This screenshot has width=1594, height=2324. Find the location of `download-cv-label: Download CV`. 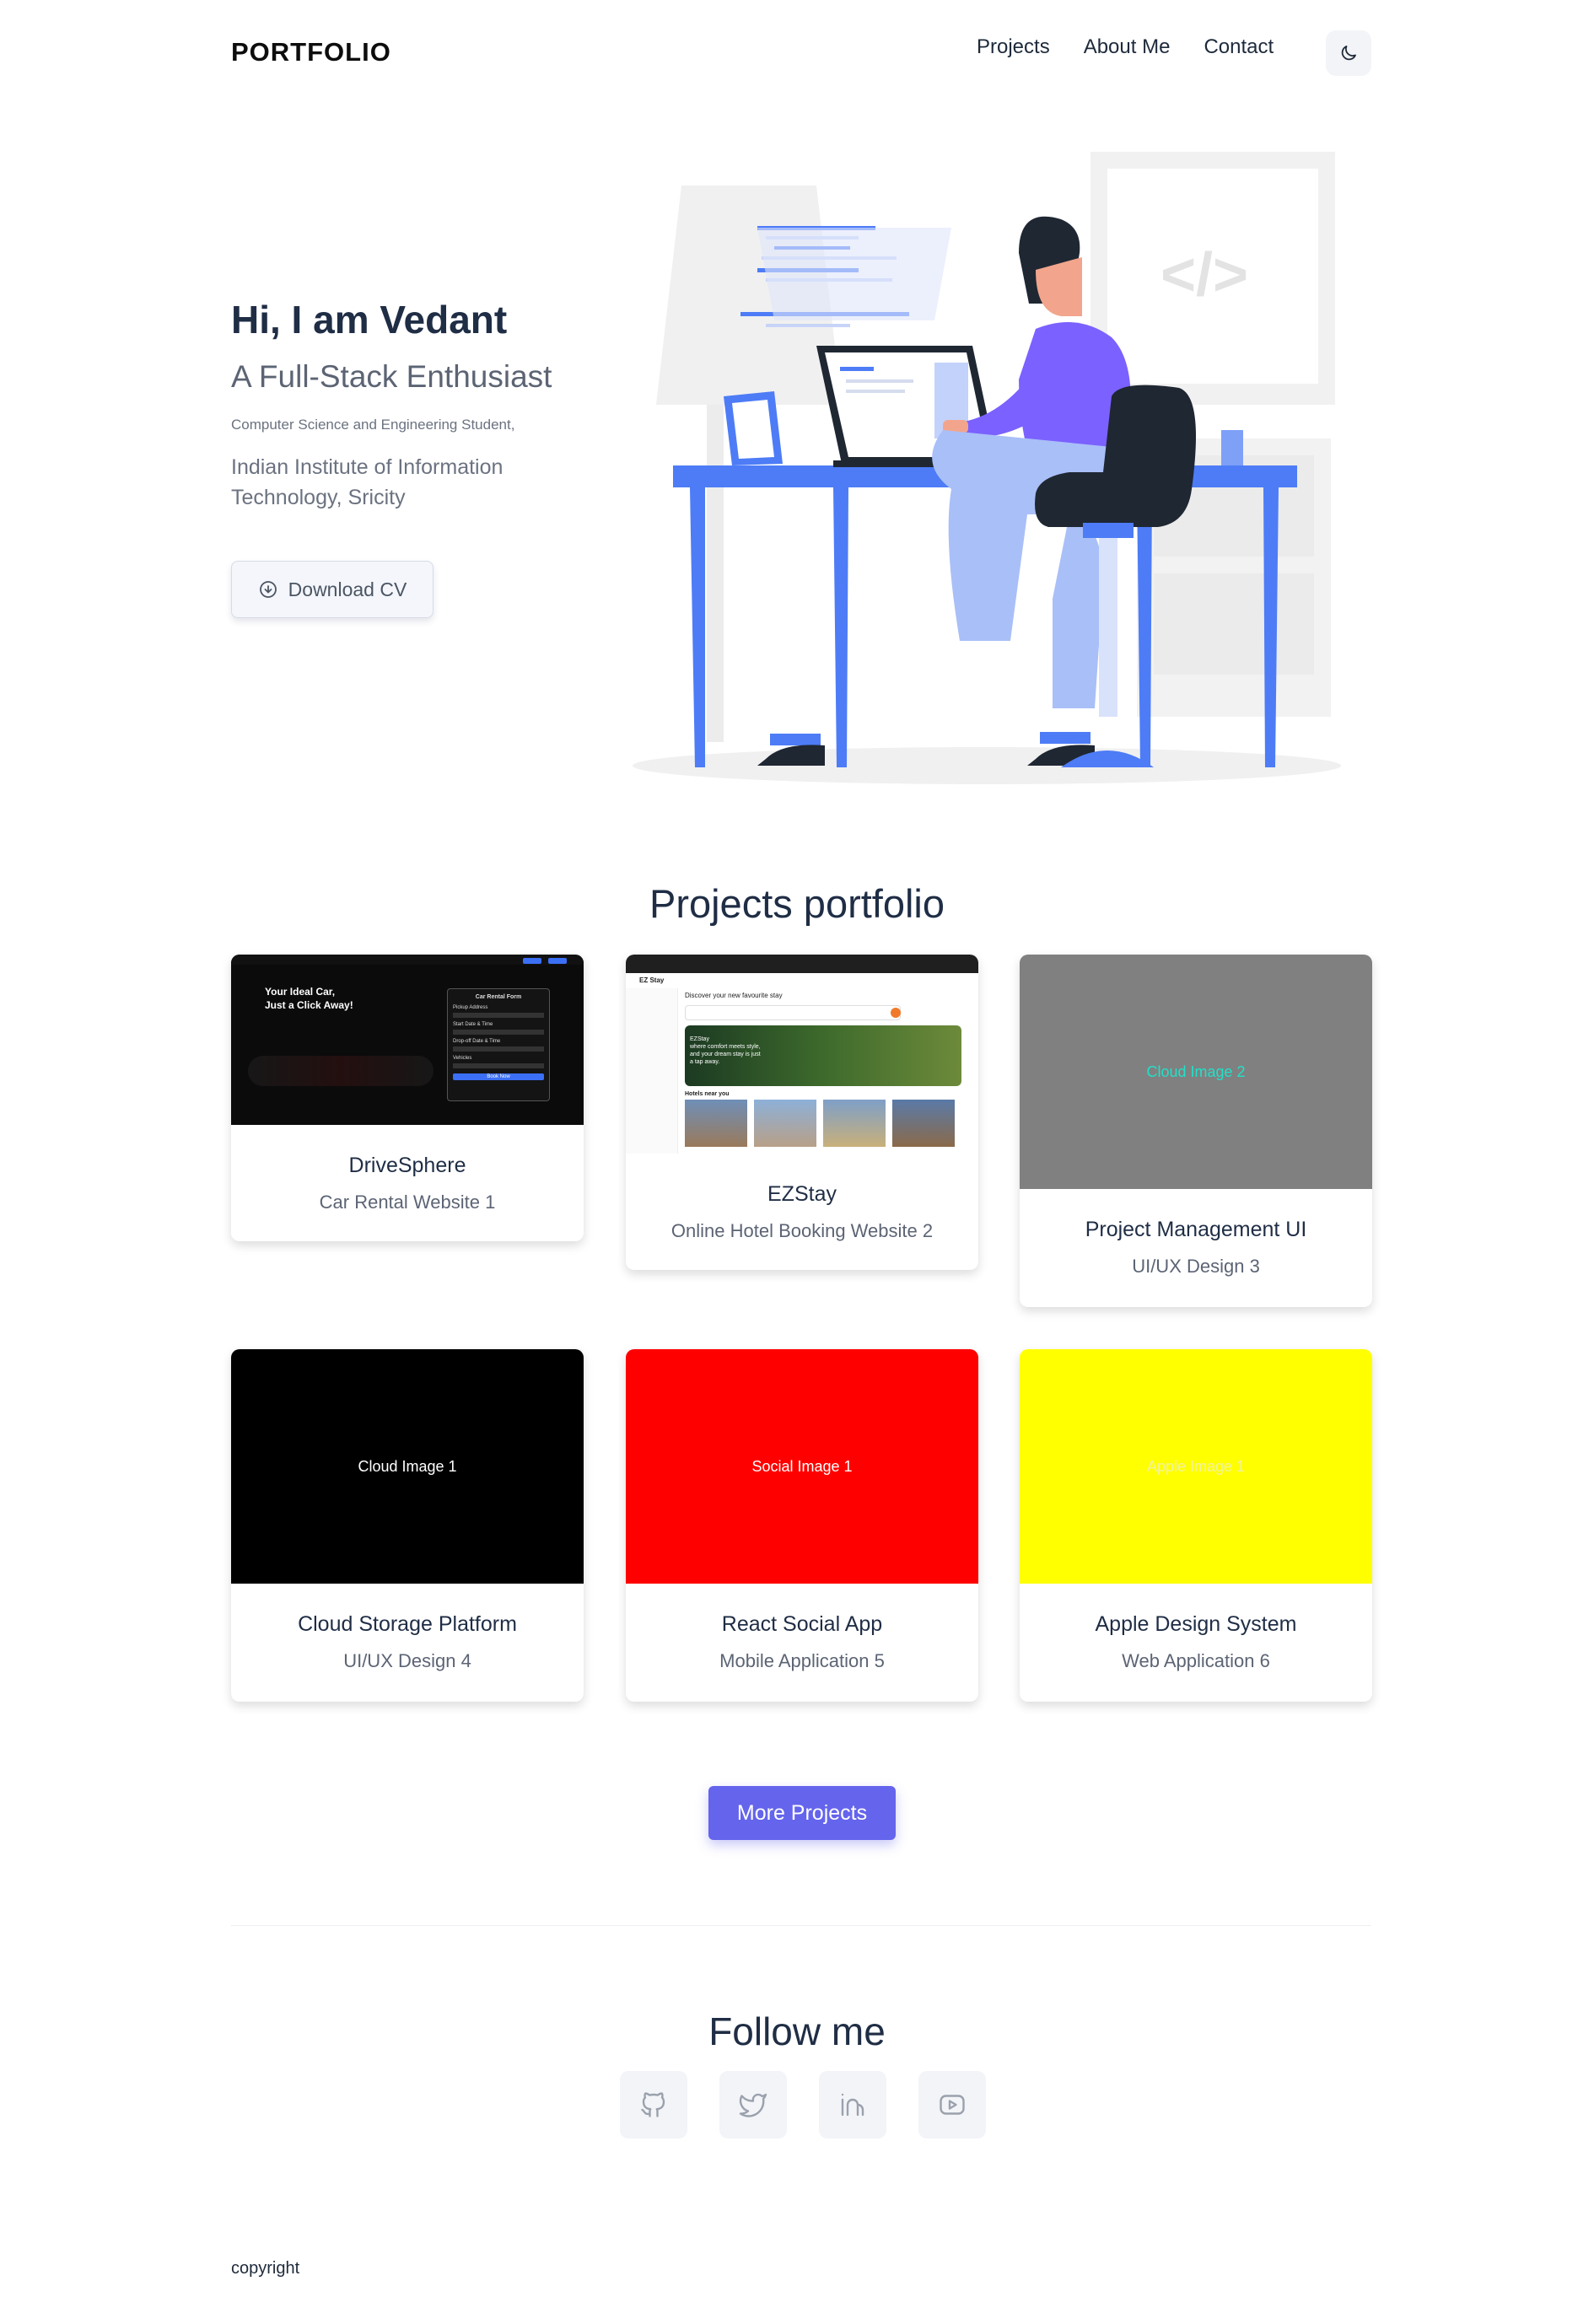

download-cv-label: Download CV is located at coordinates (347, 589).